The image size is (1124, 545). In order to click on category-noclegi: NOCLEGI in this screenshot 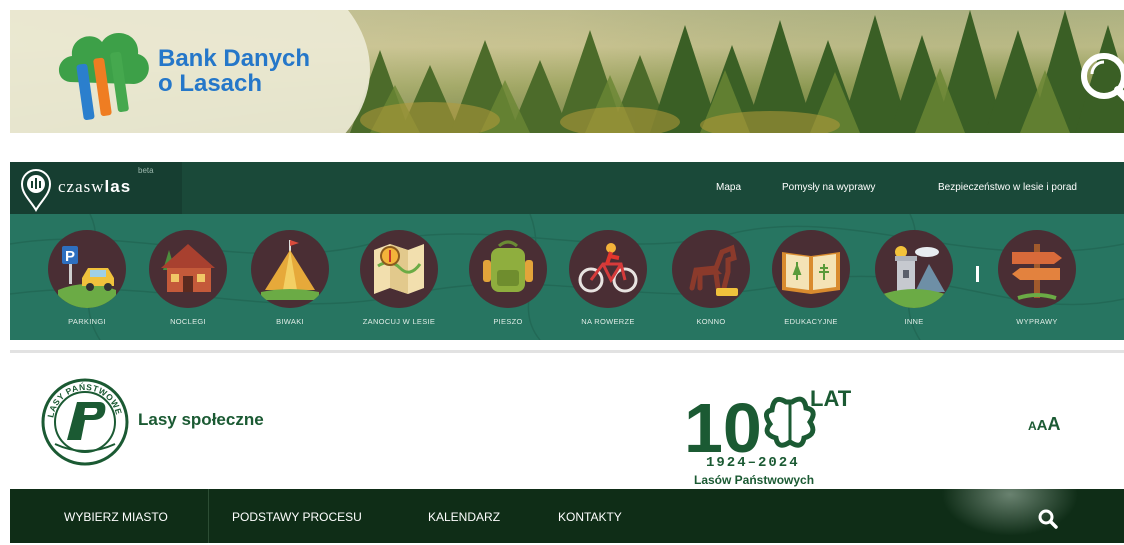, I will do `click(188, 280)`.